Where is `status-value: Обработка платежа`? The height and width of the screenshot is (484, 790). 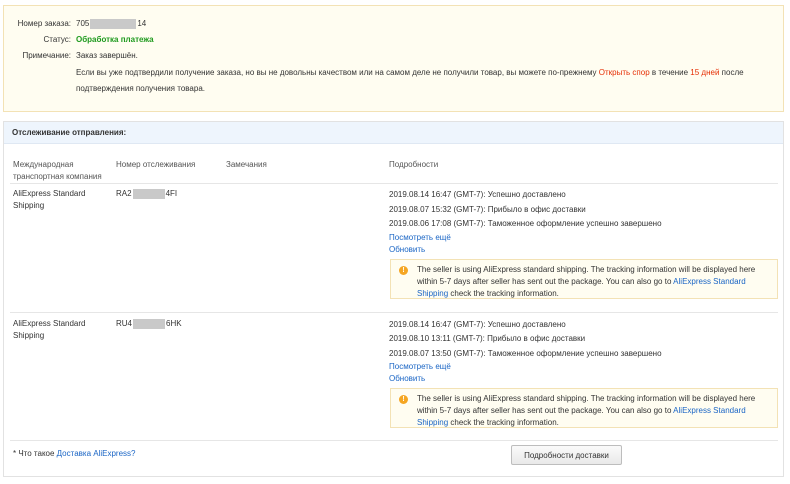
status-value: Обработка платежа is located at coordinates (115, 39).